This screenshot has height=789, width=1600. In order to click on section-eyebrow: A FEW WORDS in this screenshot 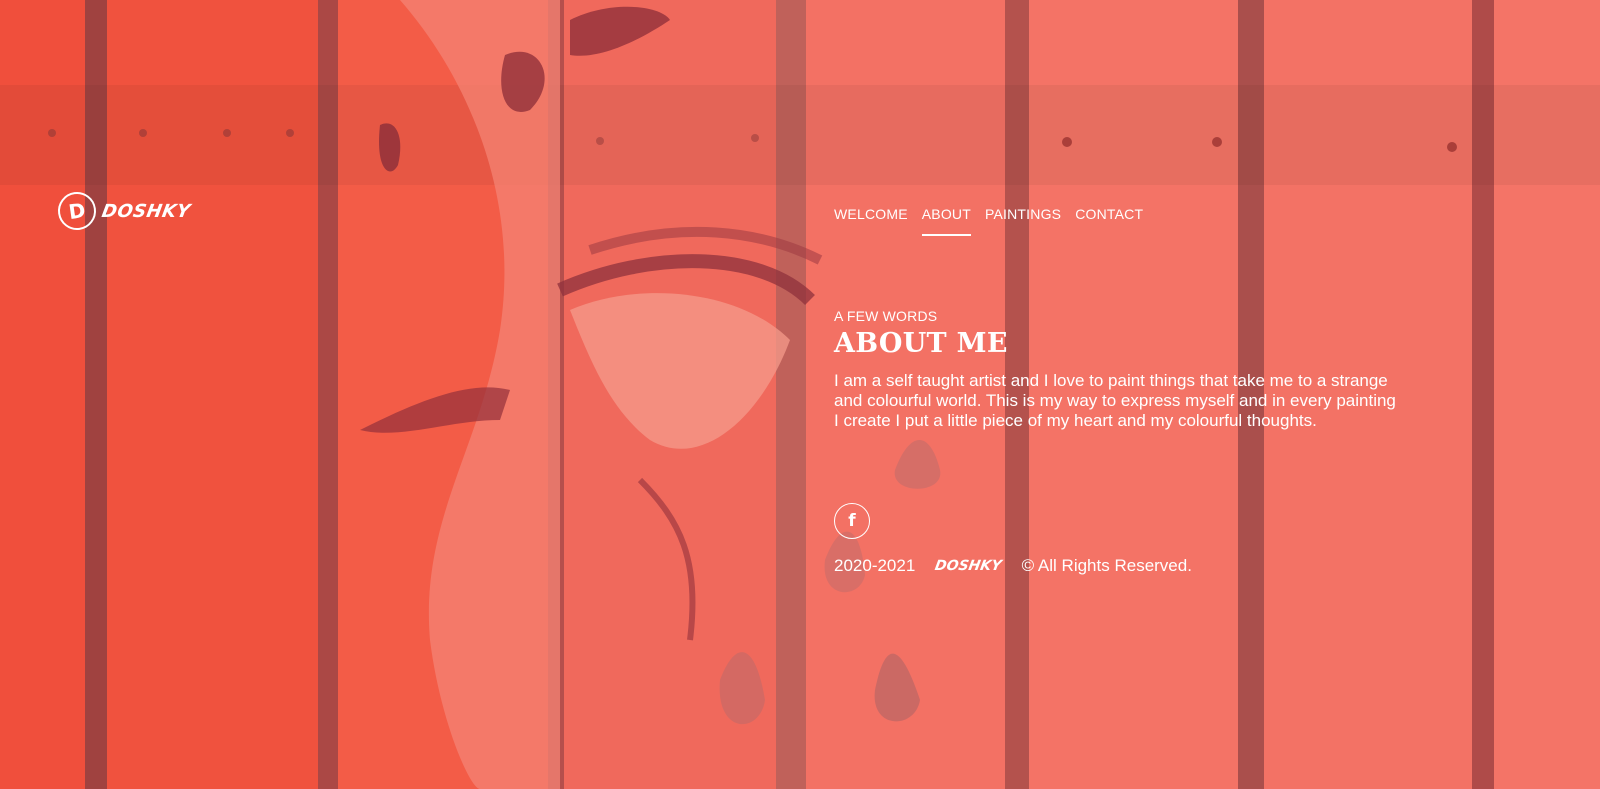, I will do `click(886, 316)`.